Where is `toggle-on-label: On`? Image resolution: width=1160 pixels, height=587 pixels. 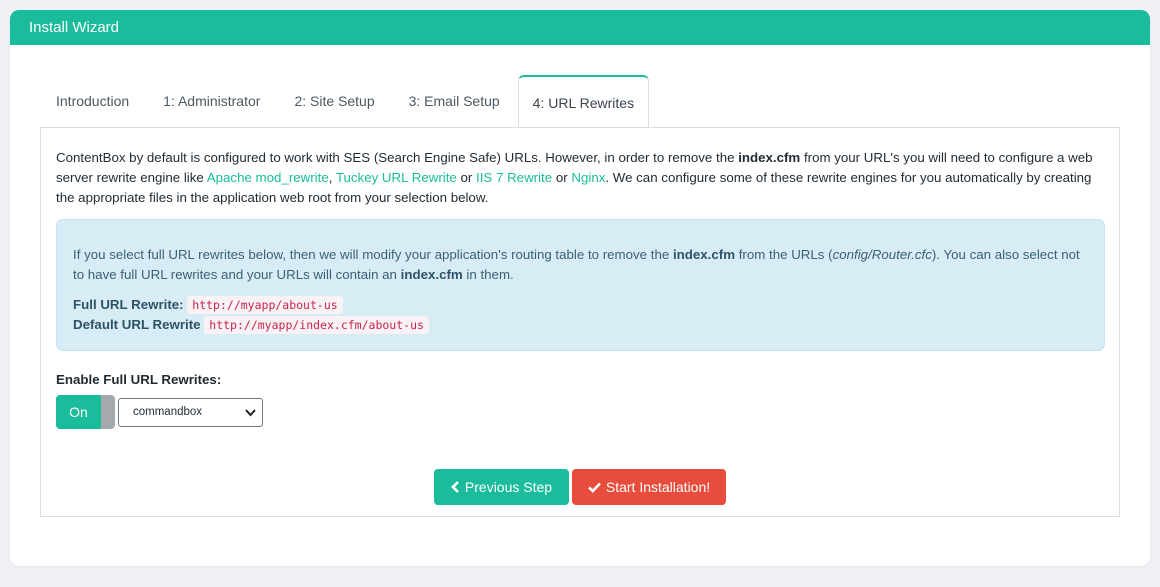
toggle-on-label: On is located at coordinates (78, 412).